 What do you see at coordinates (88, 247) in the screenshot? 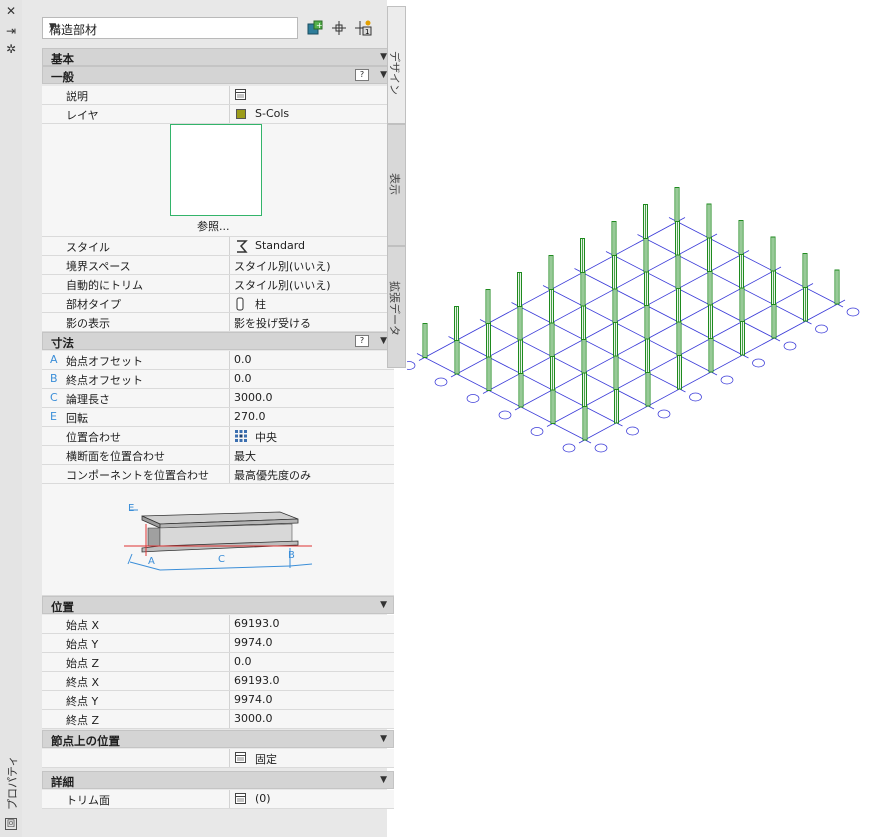
I see `style-label: スタイル` at bounding box center [88, 247].